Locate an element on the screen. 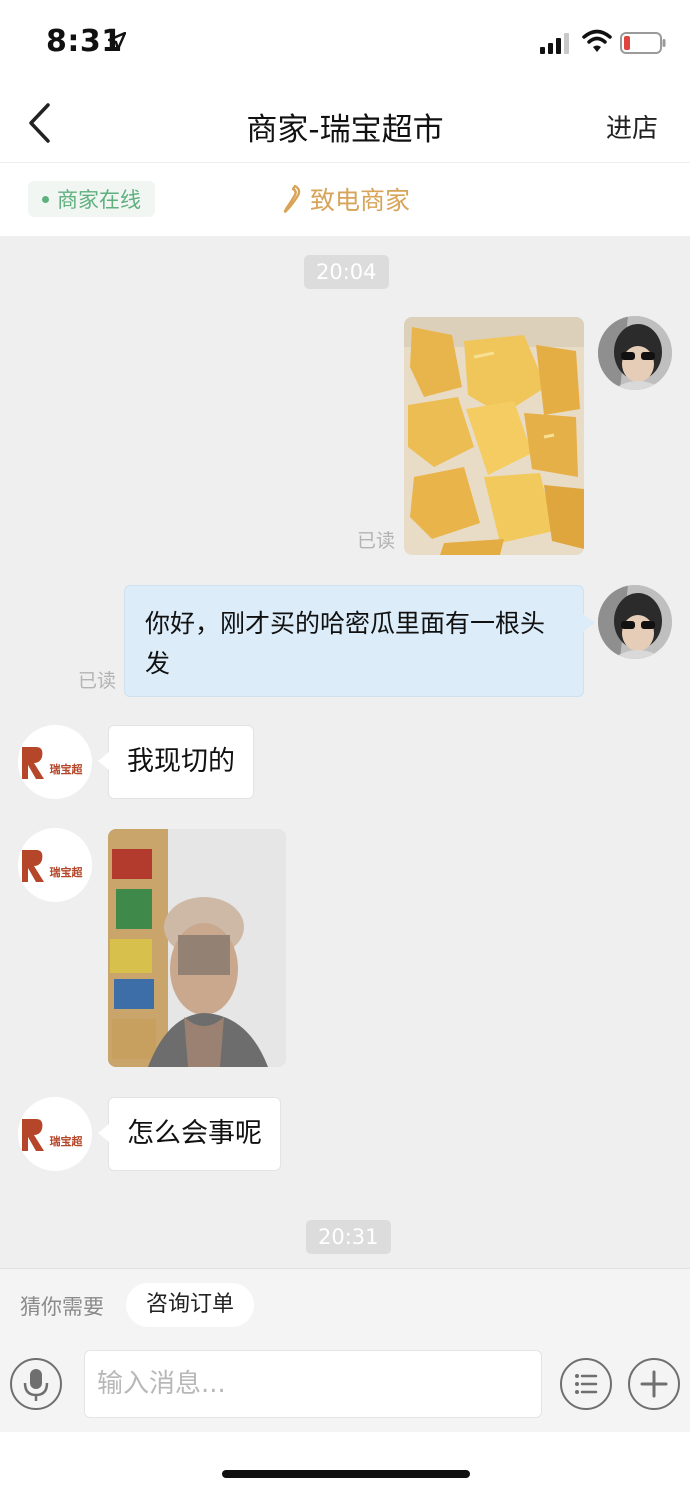 This screenshot has height=1494, width=690. suggestion-bar: 猜你需要 咨询订单 is located at coordinates (345, 1305).